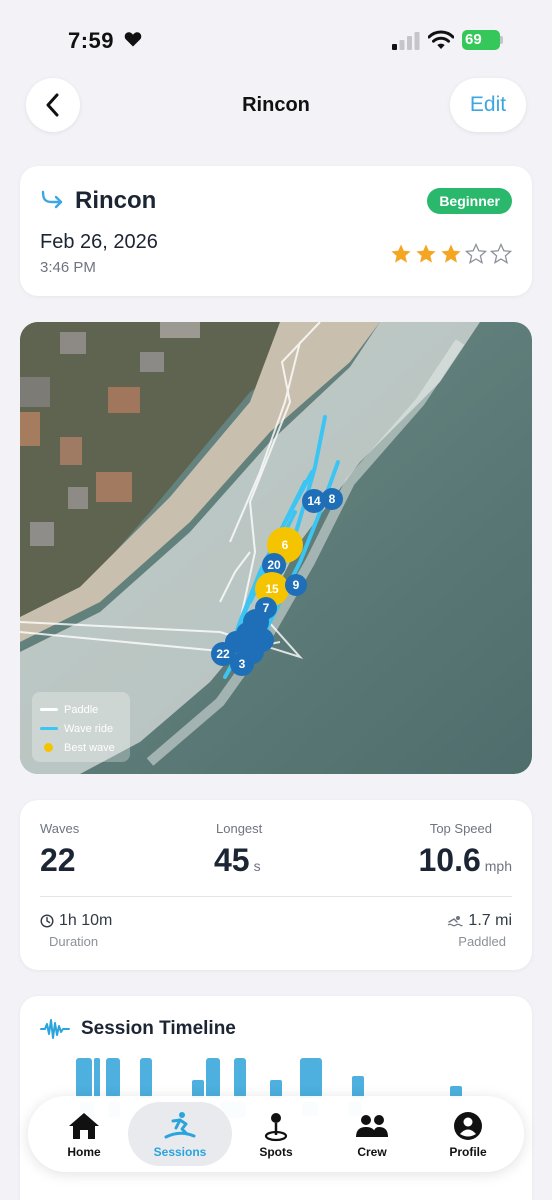 This screenshot has width=552, height=1200. I want to click on map-pin-icon, so click(276, 1126).